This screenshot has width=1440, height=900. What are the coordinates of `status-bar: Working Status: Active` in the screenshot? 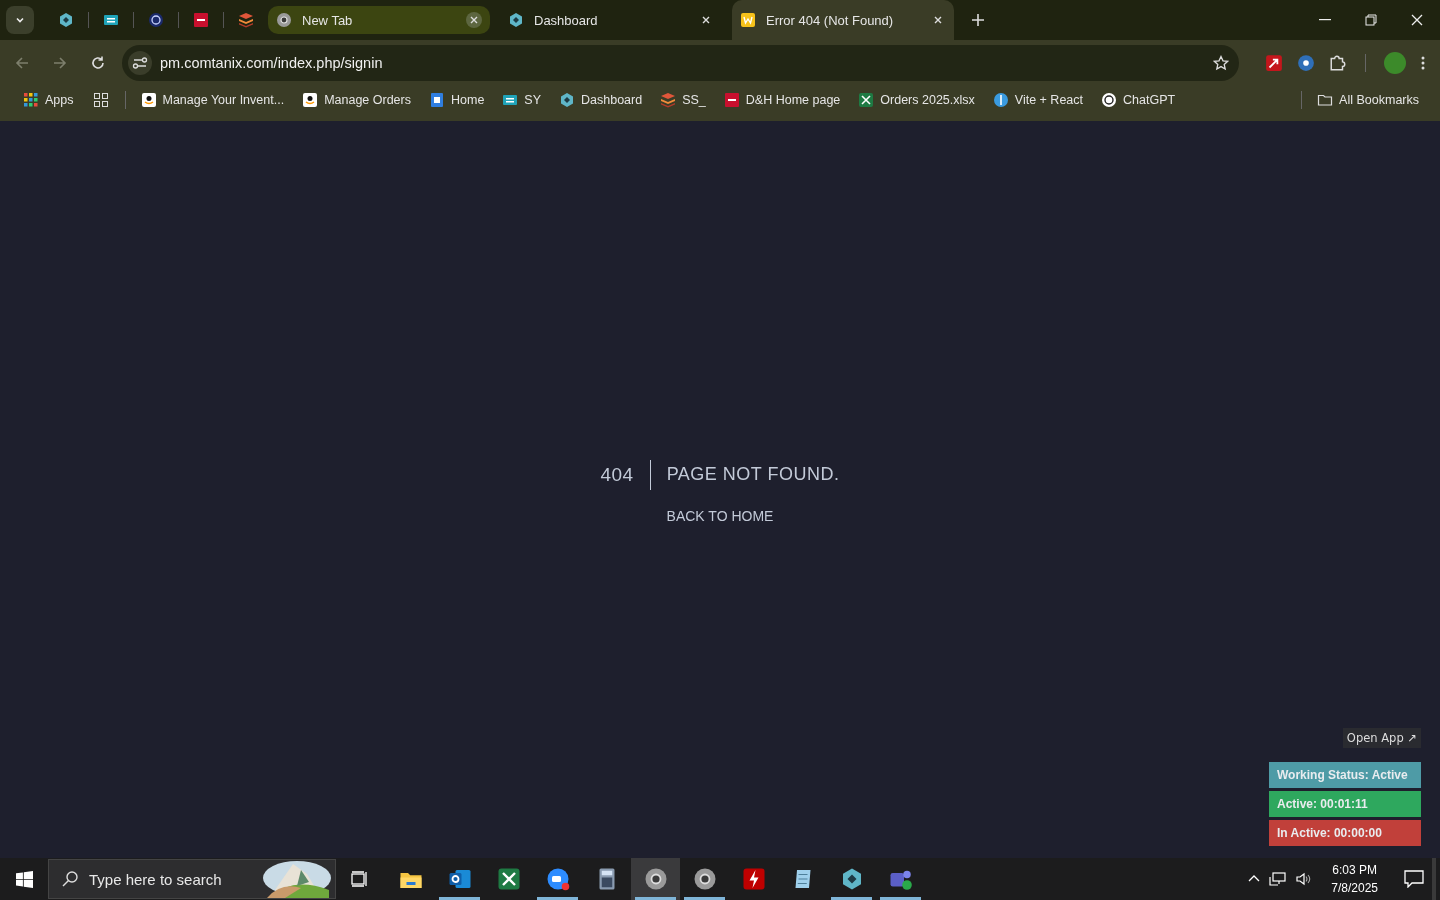 It's located at (1345, 775).